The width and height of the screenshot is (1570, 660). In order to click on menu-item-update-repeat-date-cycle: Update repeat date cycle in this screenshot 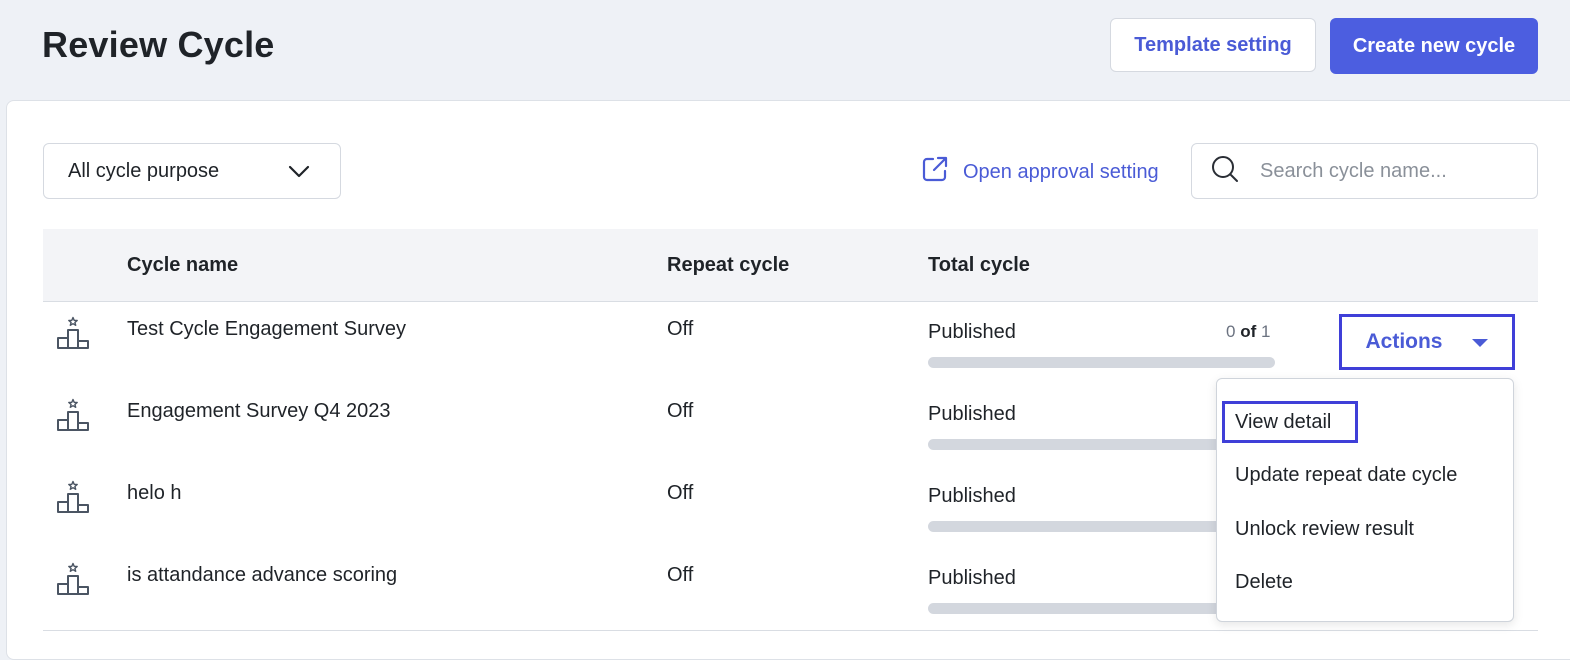, I will do `click(1346, 475)`.